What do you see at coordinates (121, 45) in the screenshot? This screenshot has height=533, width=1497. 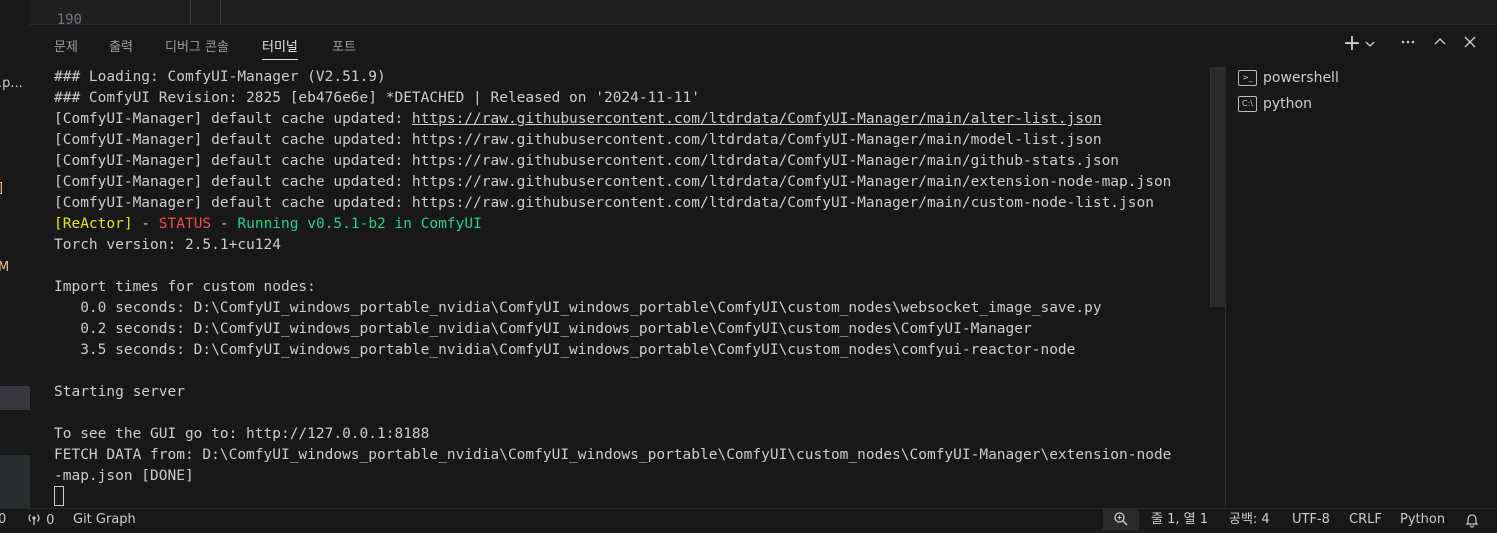 I see `tab-output: 출력` at bounding box center [121, 45].